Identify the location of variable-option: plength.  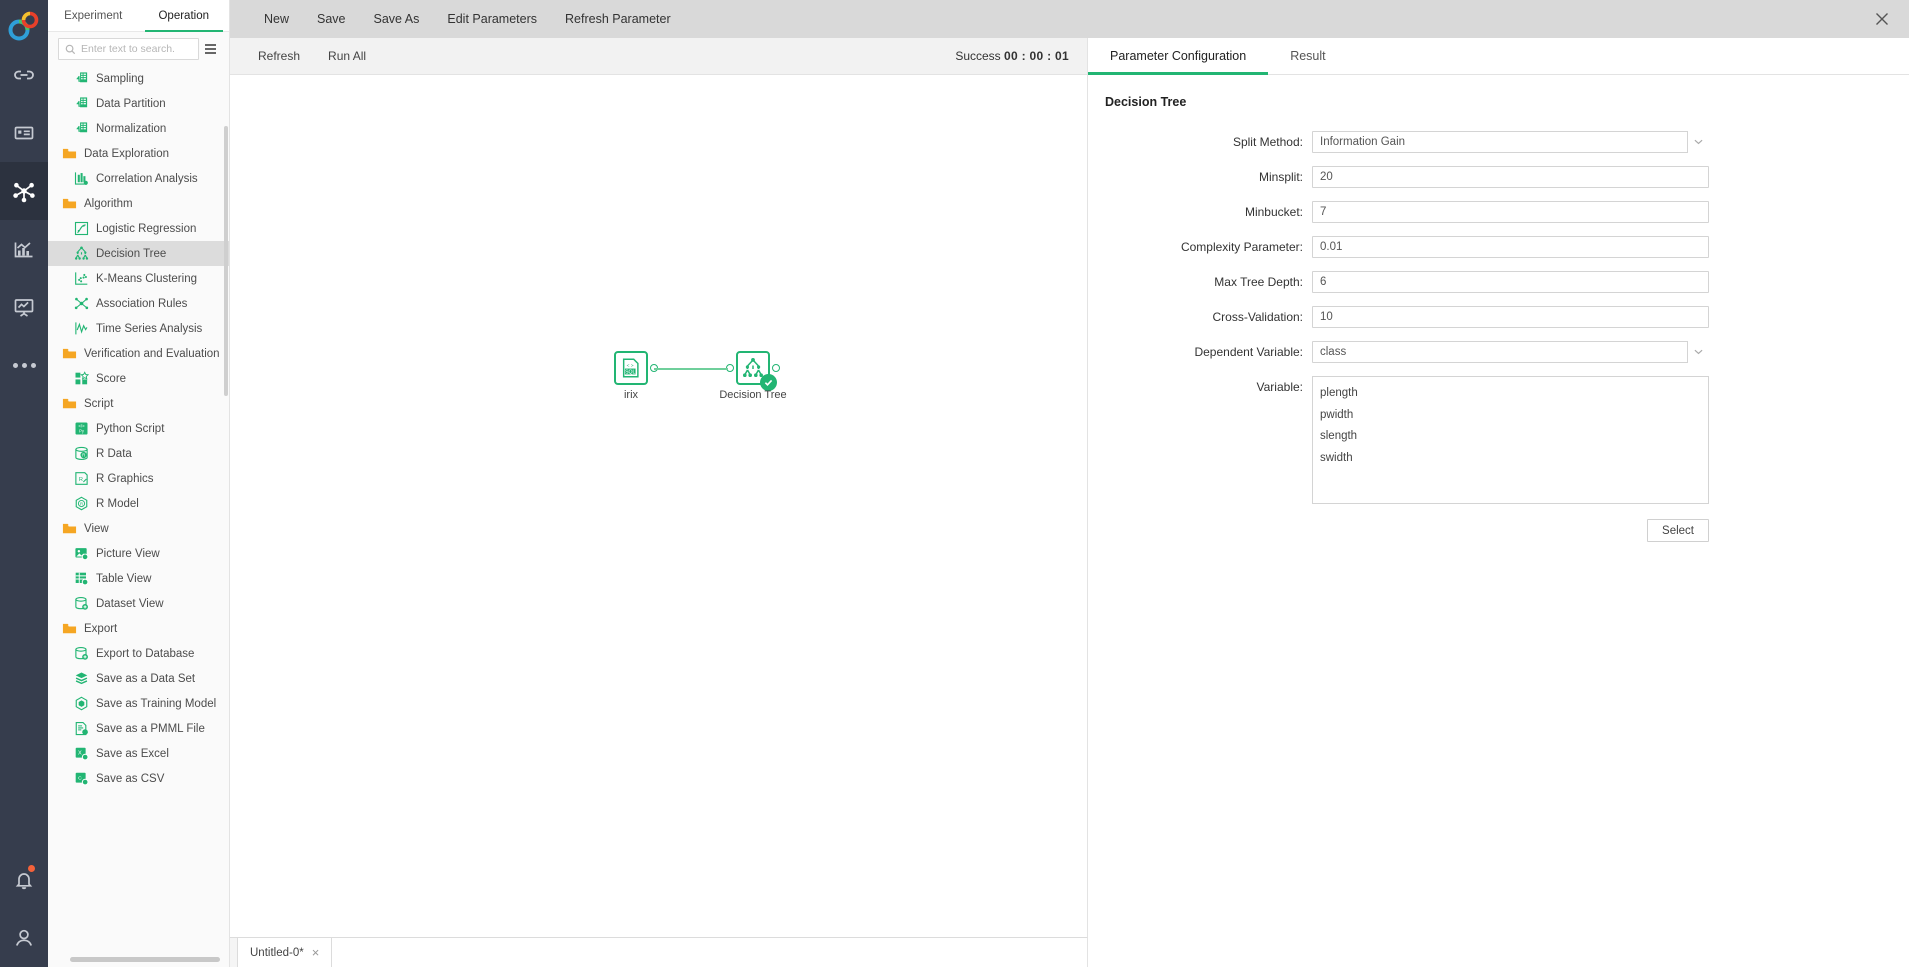
(1514, 394).